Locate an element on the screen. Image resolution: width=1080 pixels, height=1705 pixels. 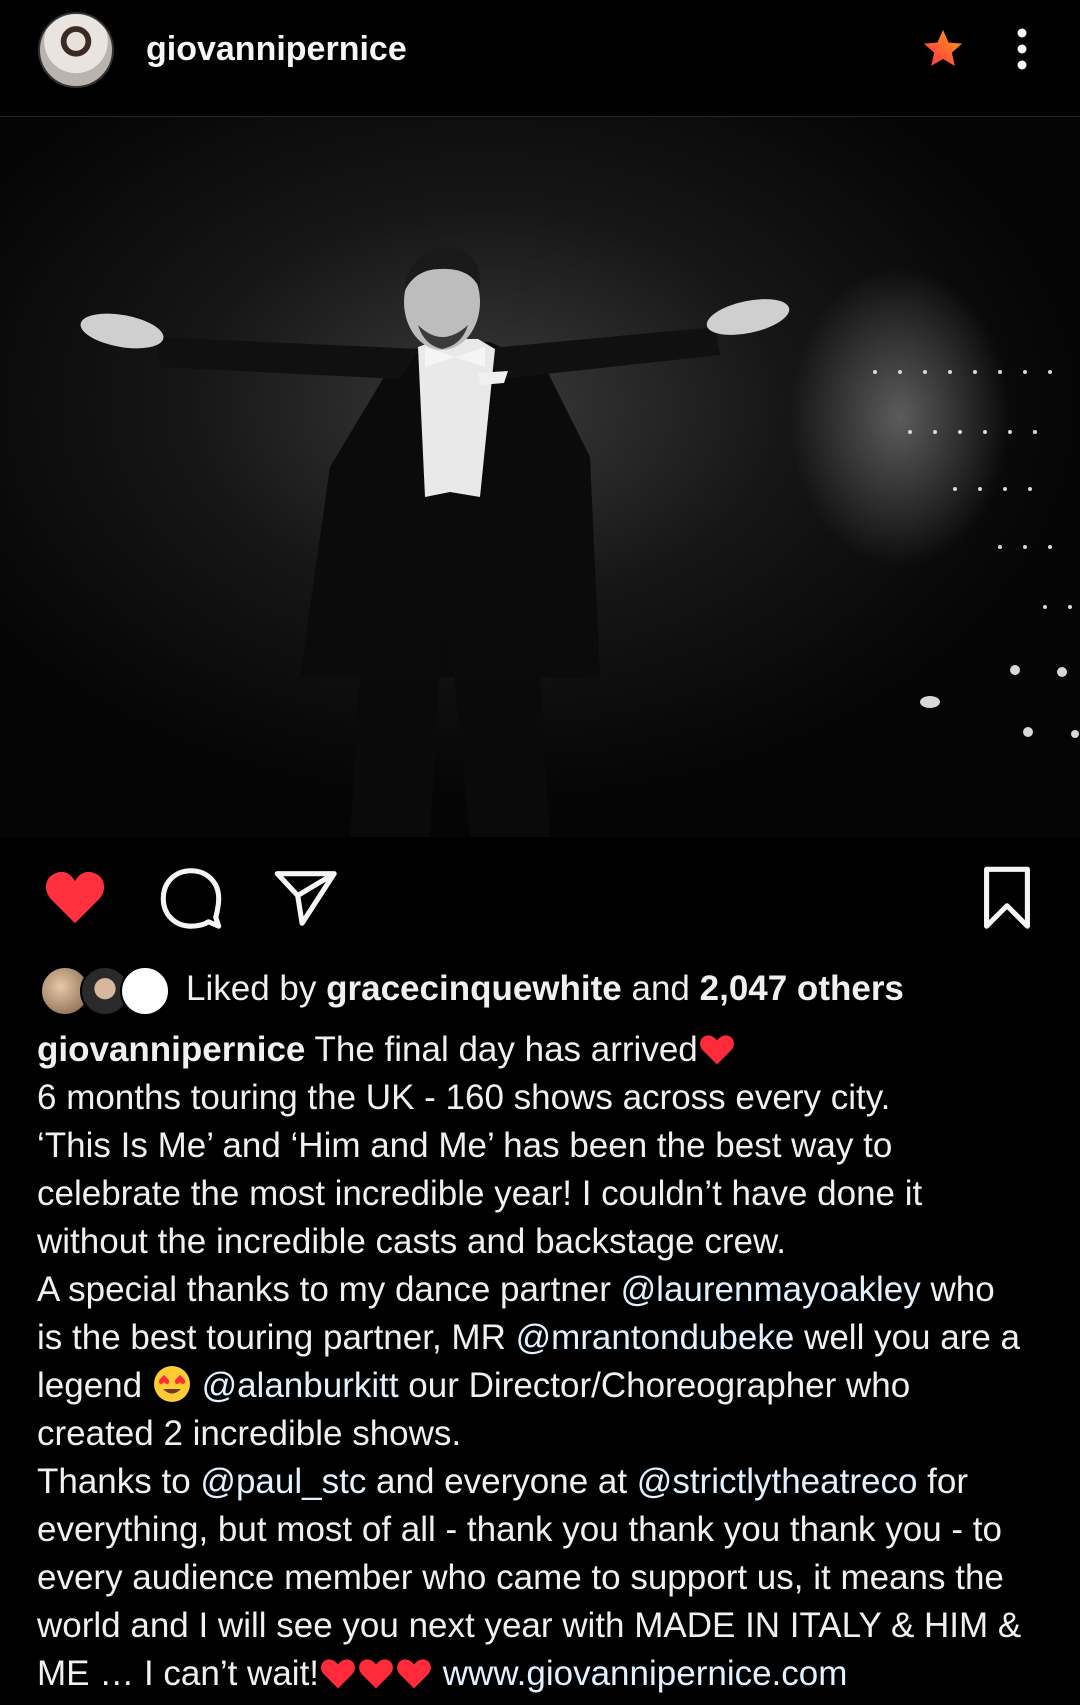
caption-text: Thanks to is located at coordinates (119, 1481).